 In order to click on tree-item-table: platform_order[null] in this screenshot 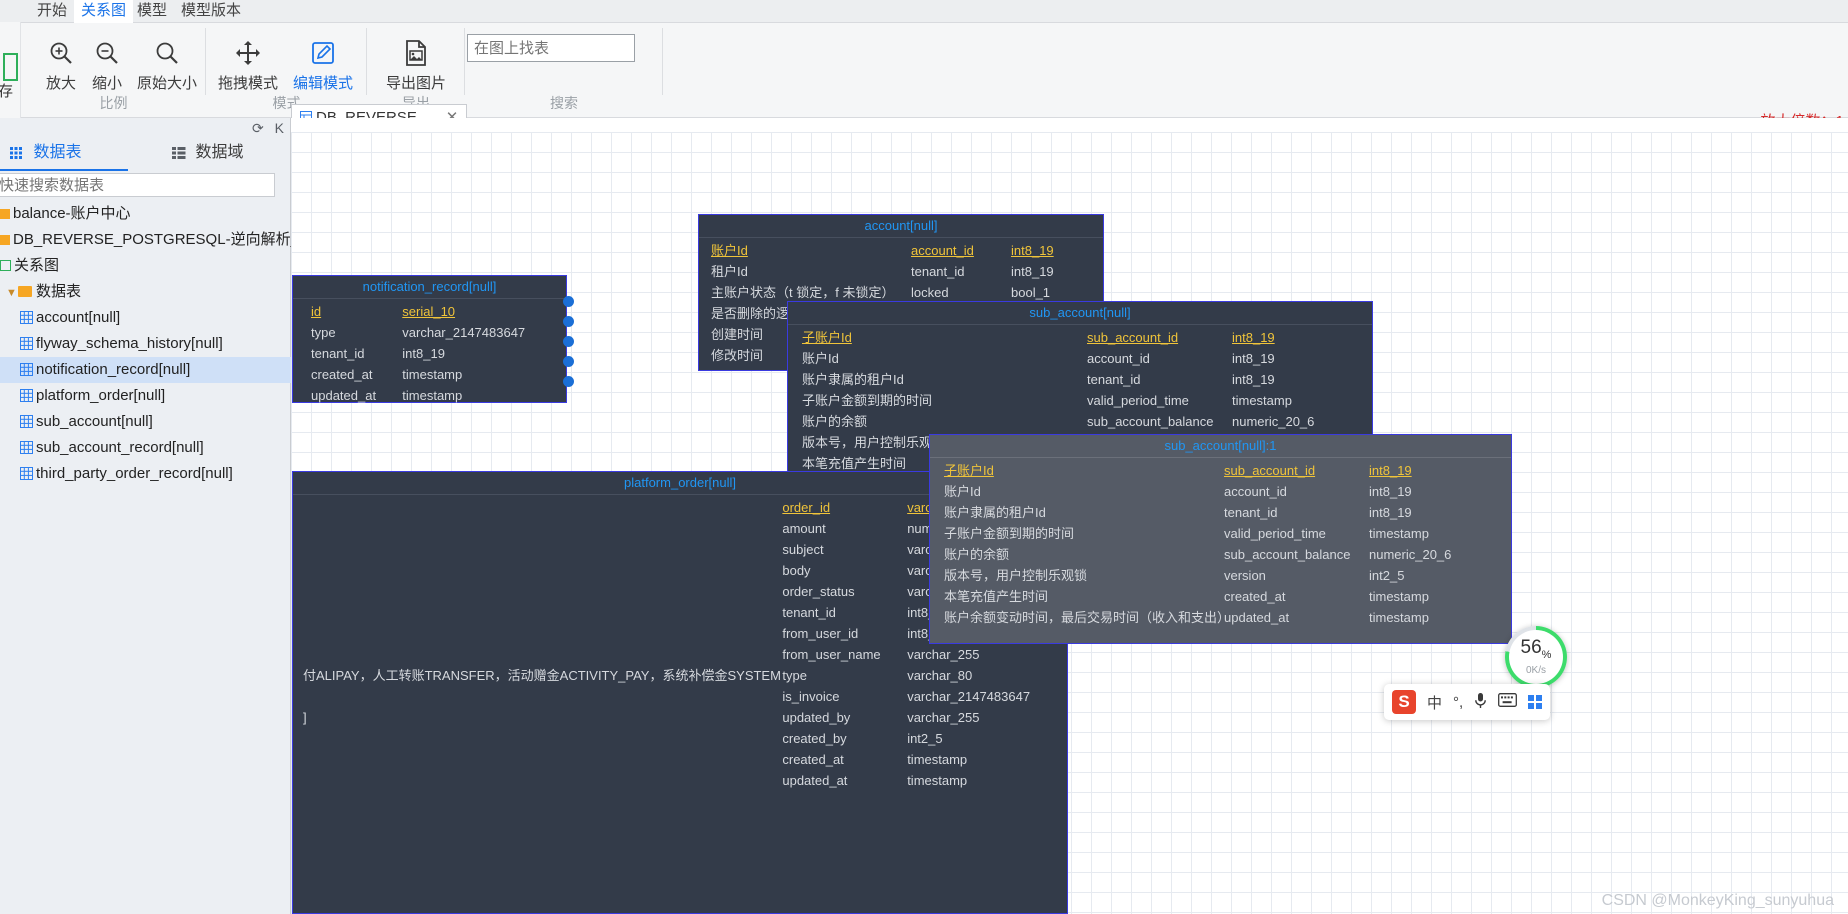, I will do `click(145, 396)`.